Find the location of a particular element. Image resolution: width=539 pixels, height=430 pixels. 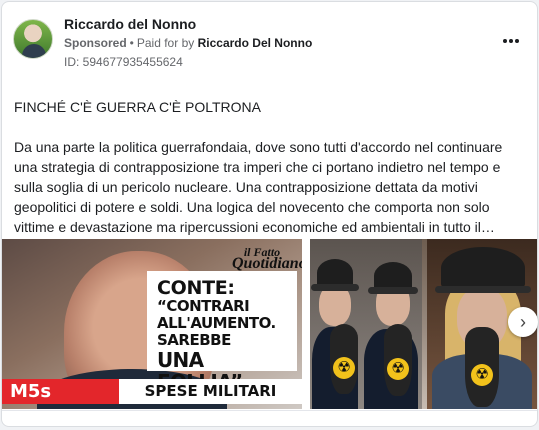

quote-line-3: ALL'AUMENTO. is located at coordinates (216, 323).